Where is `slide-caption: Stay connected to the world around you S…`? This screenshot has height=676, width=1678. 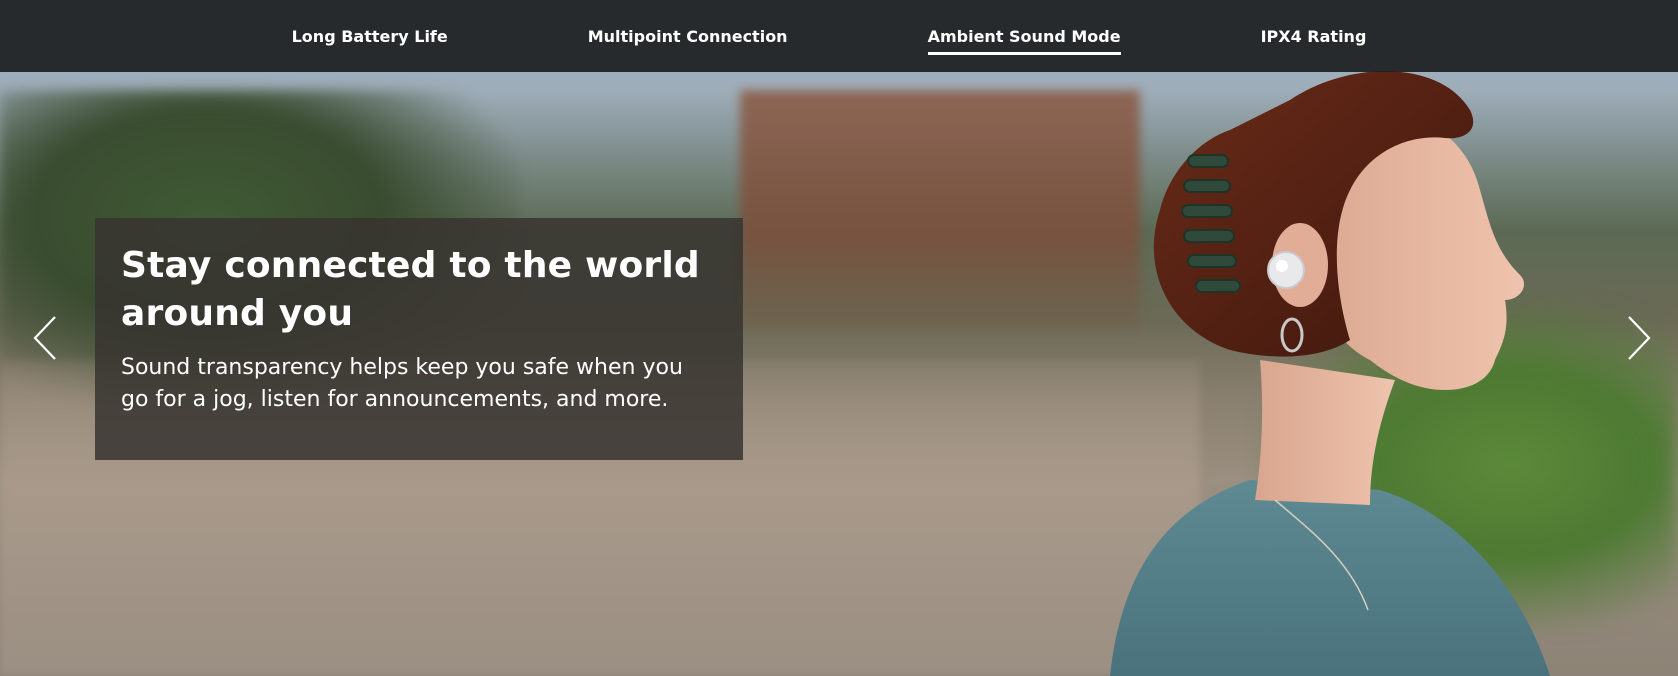 slide-caption: Stay connected to the world around you S… is located at coordinates (419, 339).